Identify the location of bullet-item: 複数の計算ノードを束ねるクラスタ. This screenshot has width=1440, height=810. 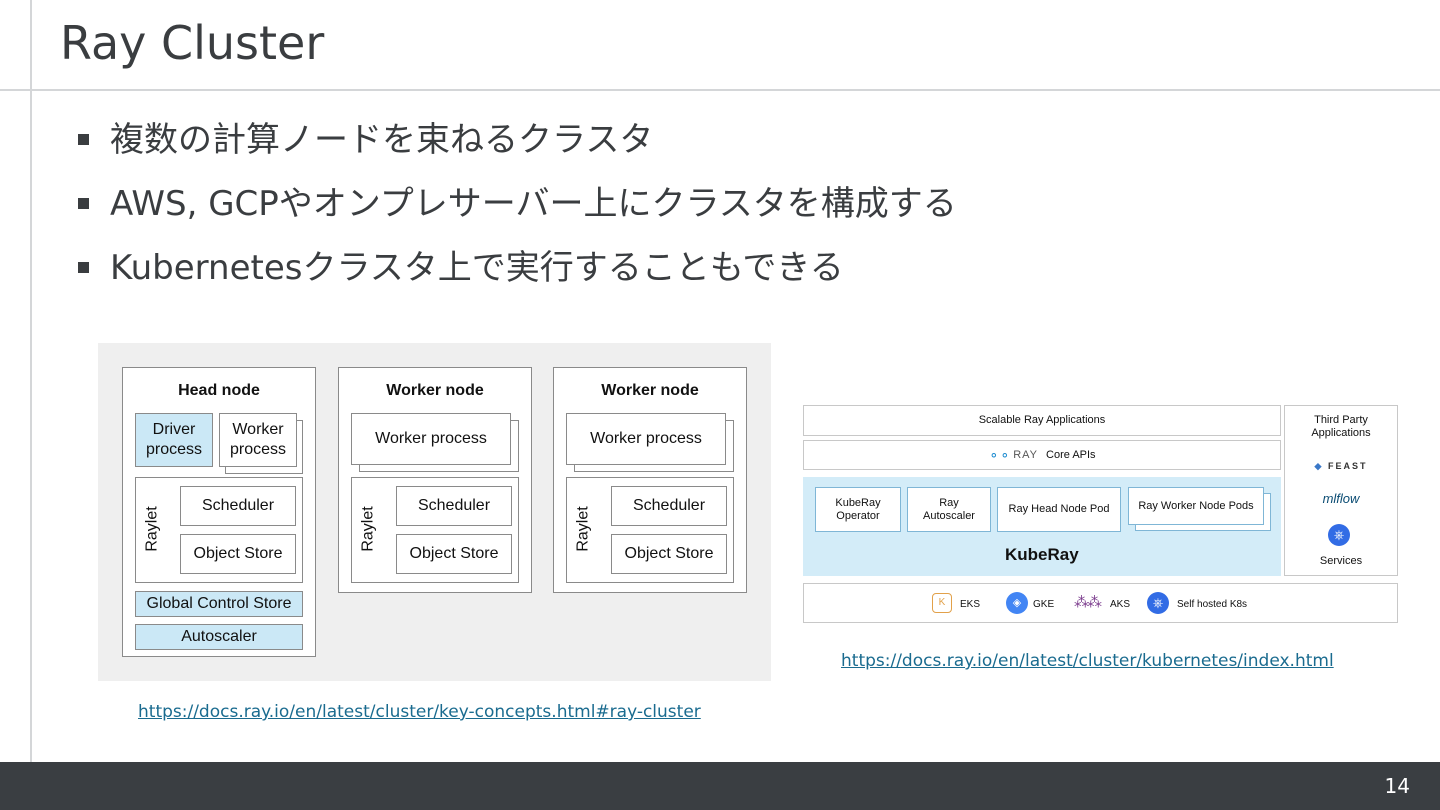
(516, 144).